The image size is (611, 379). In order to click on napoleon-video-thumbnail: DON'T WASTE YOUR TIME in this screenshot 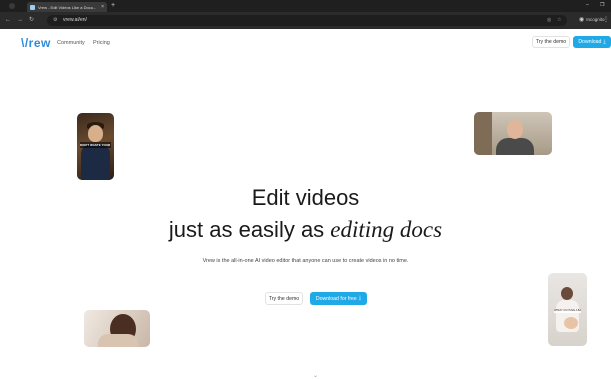, I will do `click(95, 146)`.